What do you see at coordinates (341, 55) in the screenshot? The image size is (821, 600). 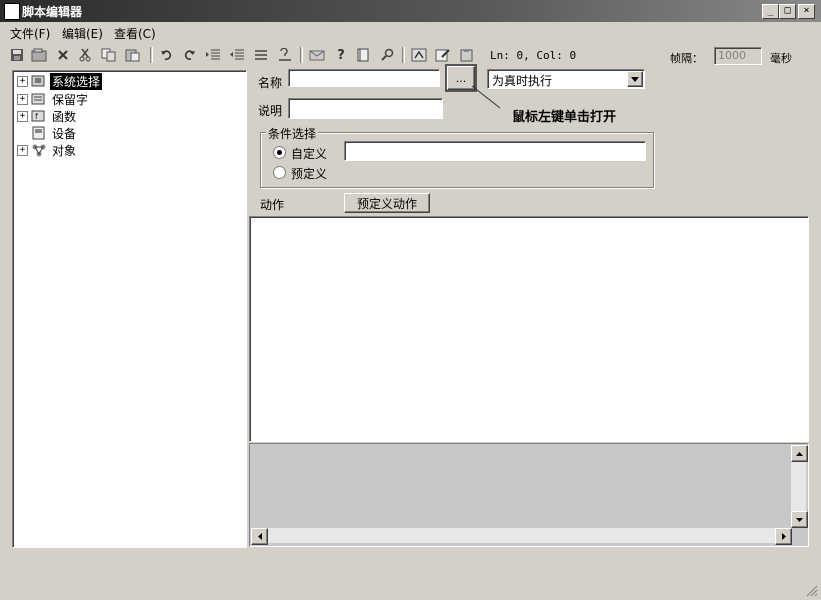 I see `help-icon: ?` at bounding box center [341, 55].